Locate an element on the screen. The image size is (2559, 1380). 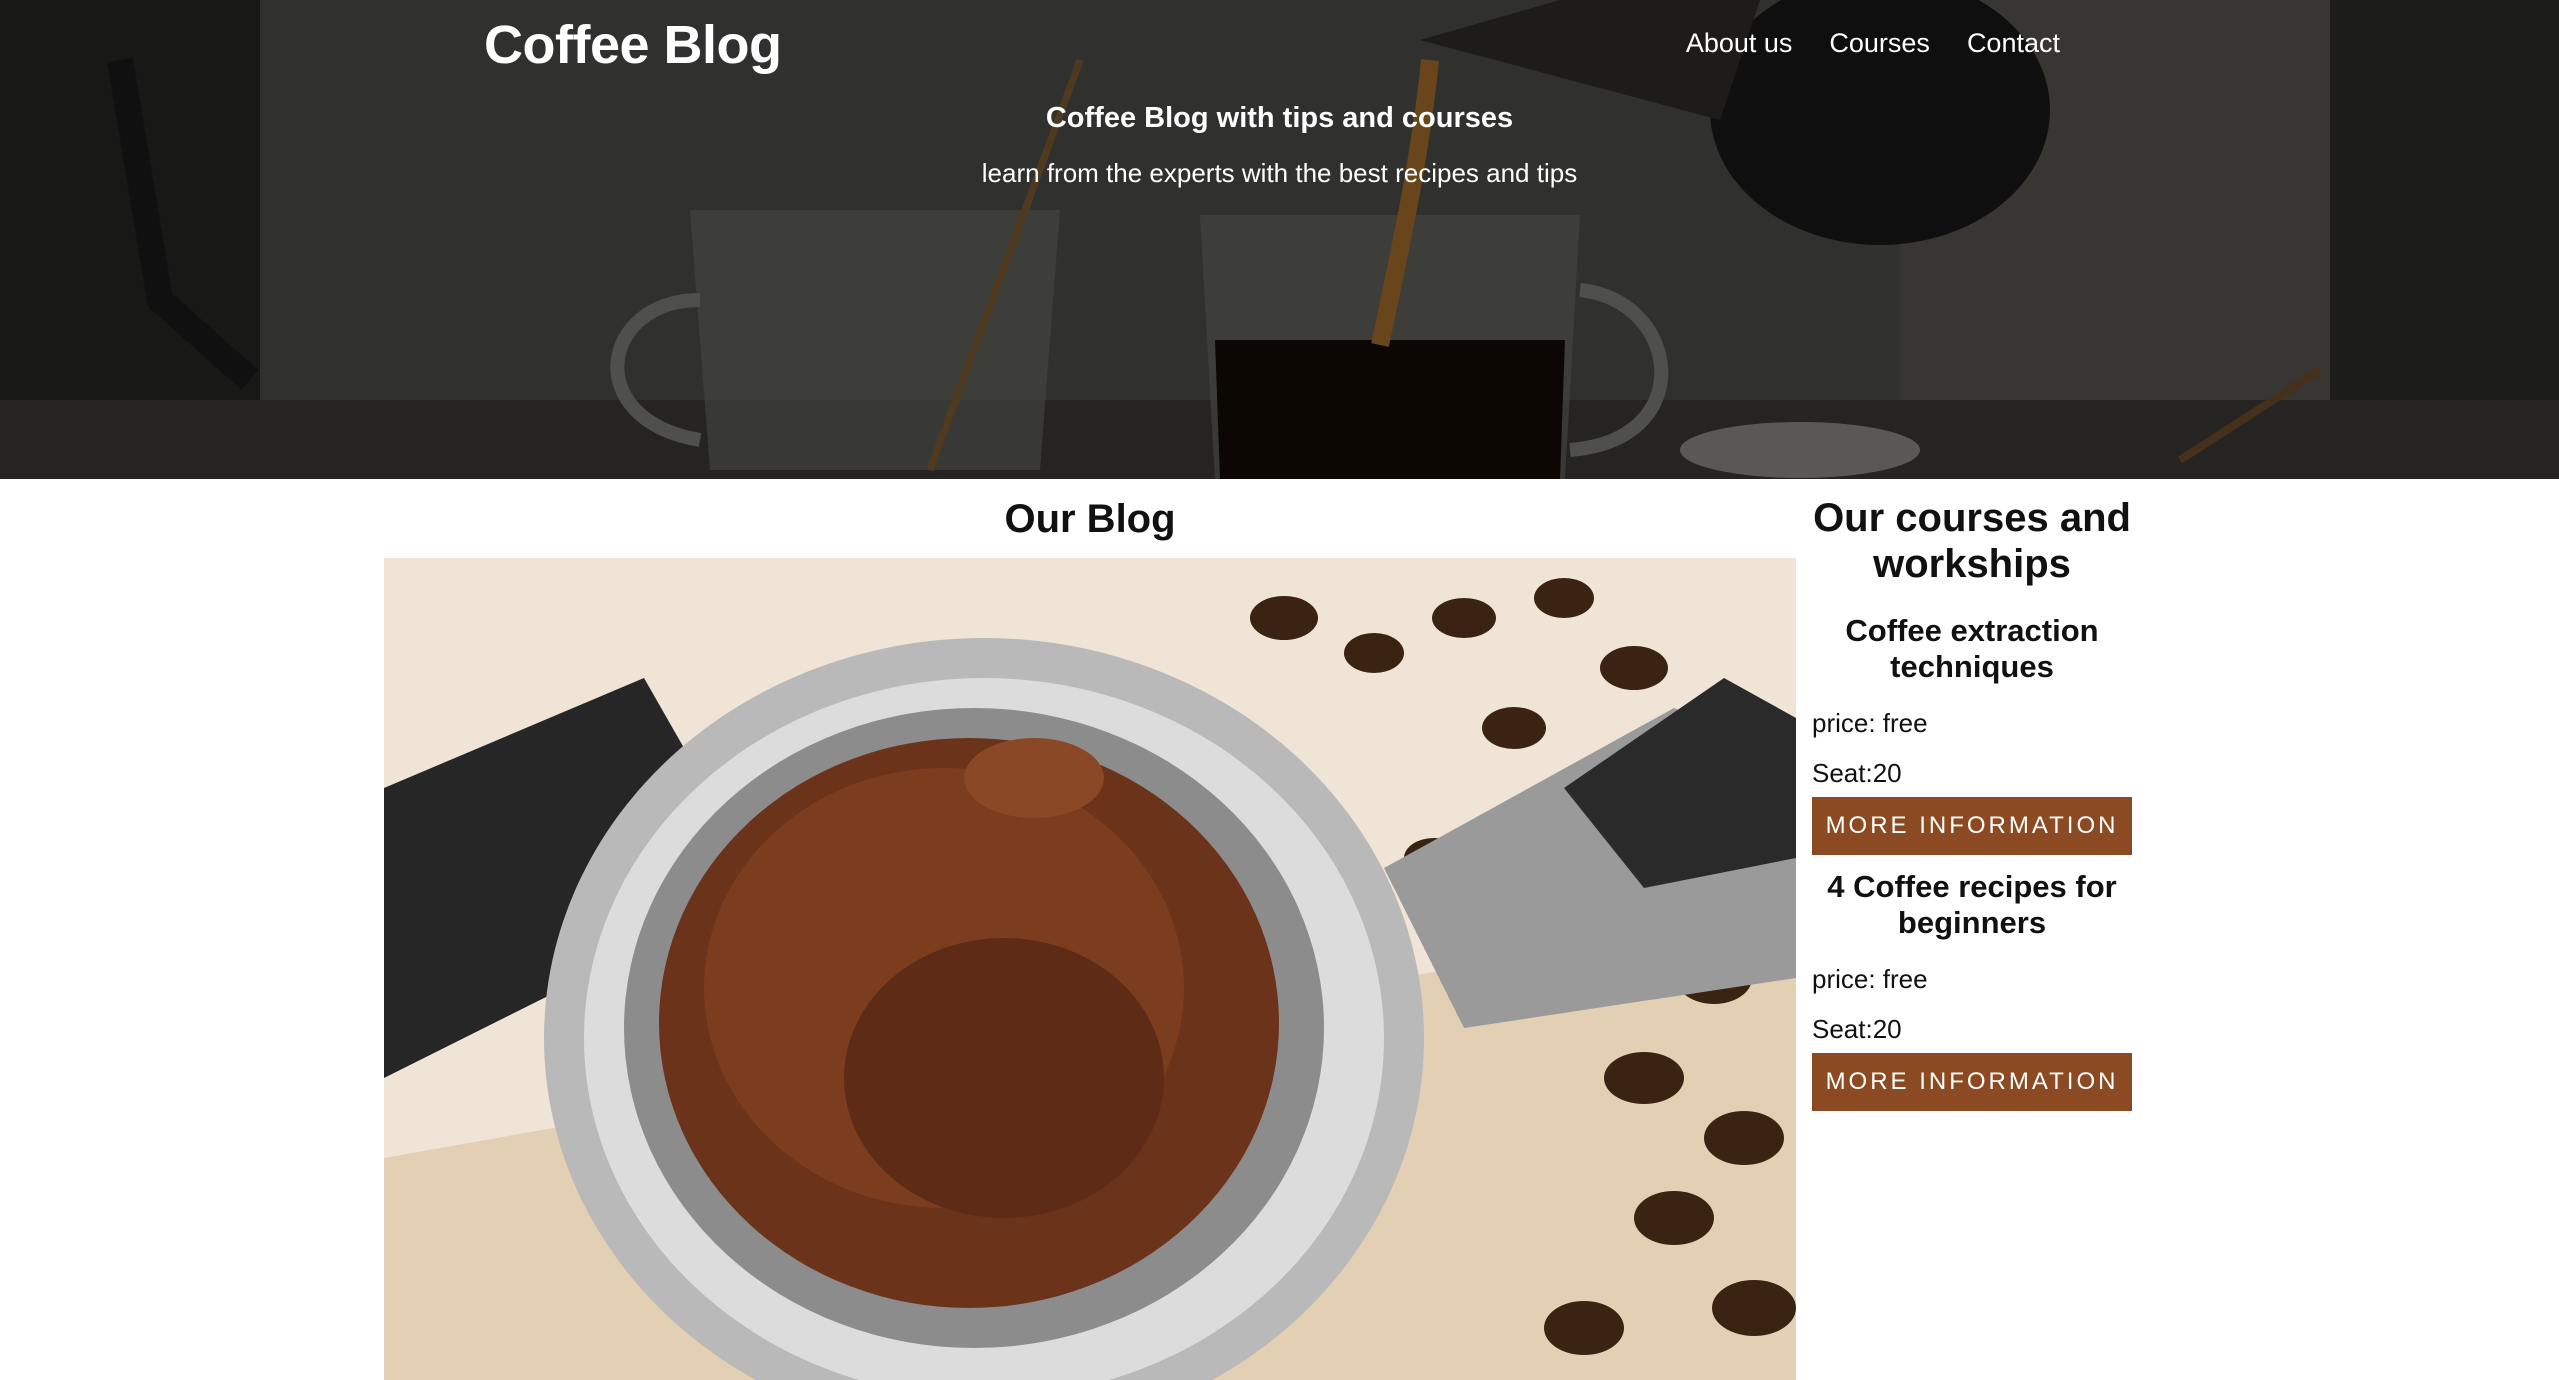
site-title: Coffee Blog is located at coordinates (633, 45).